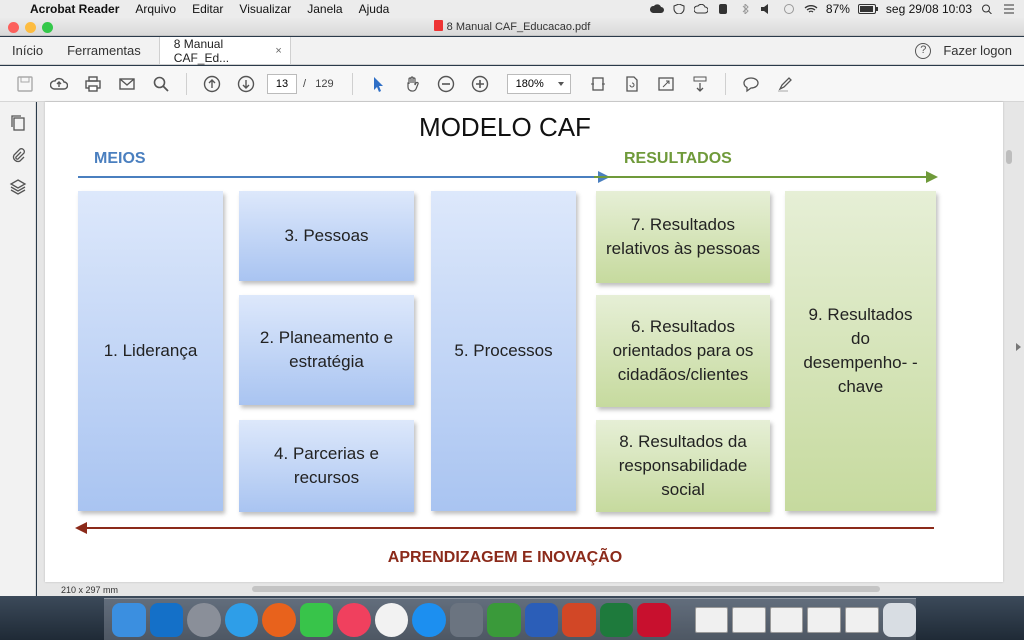 Image resolution: width=1024 pixels, height=640 pixels. What do you see at coordinates (429, 619) in the screenshot?
I see `app-store-icon` at bounding box center [429, 619].